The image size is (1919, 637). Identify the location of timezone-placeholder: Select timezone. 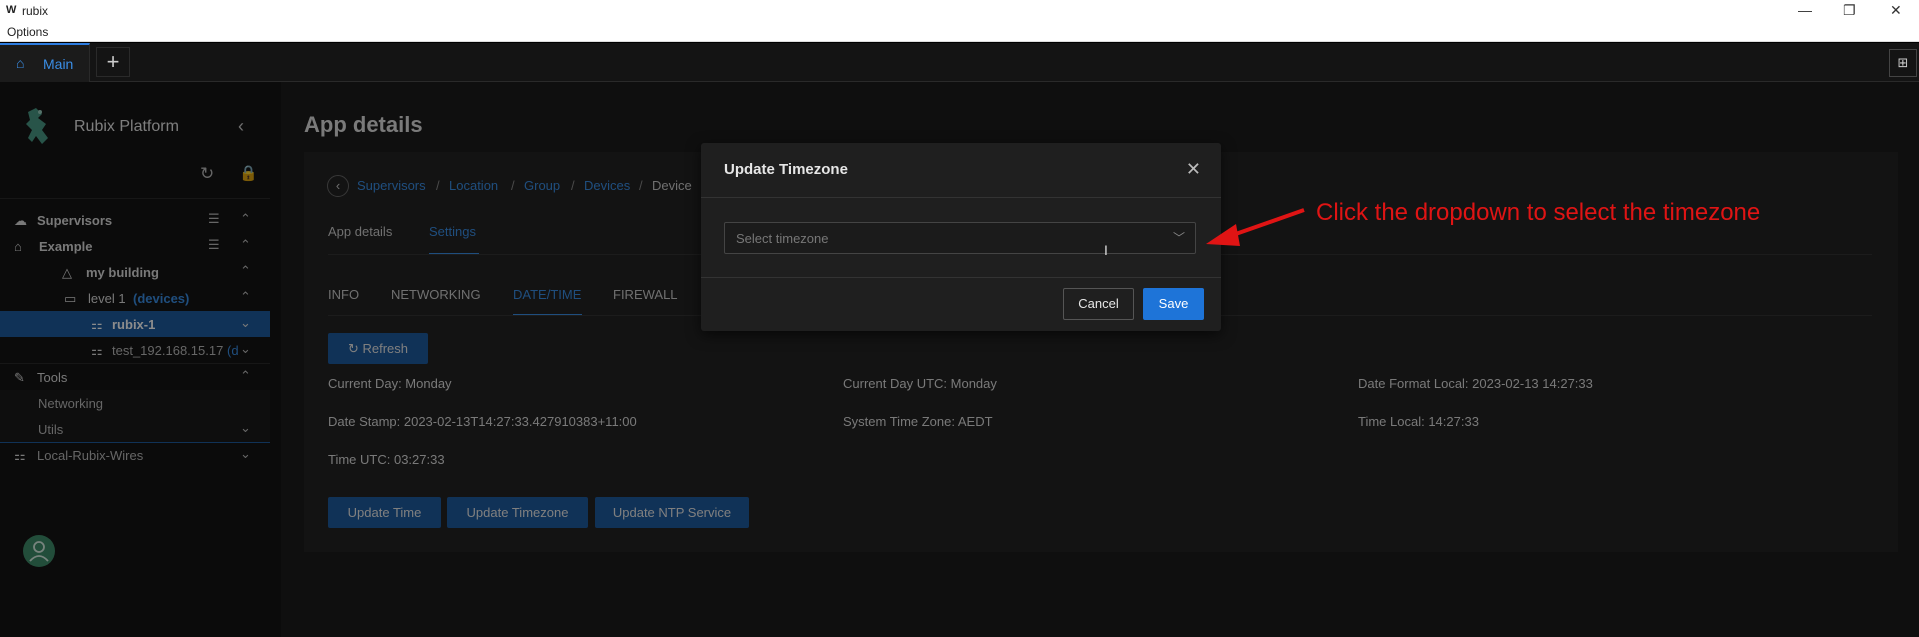
(782, 238).